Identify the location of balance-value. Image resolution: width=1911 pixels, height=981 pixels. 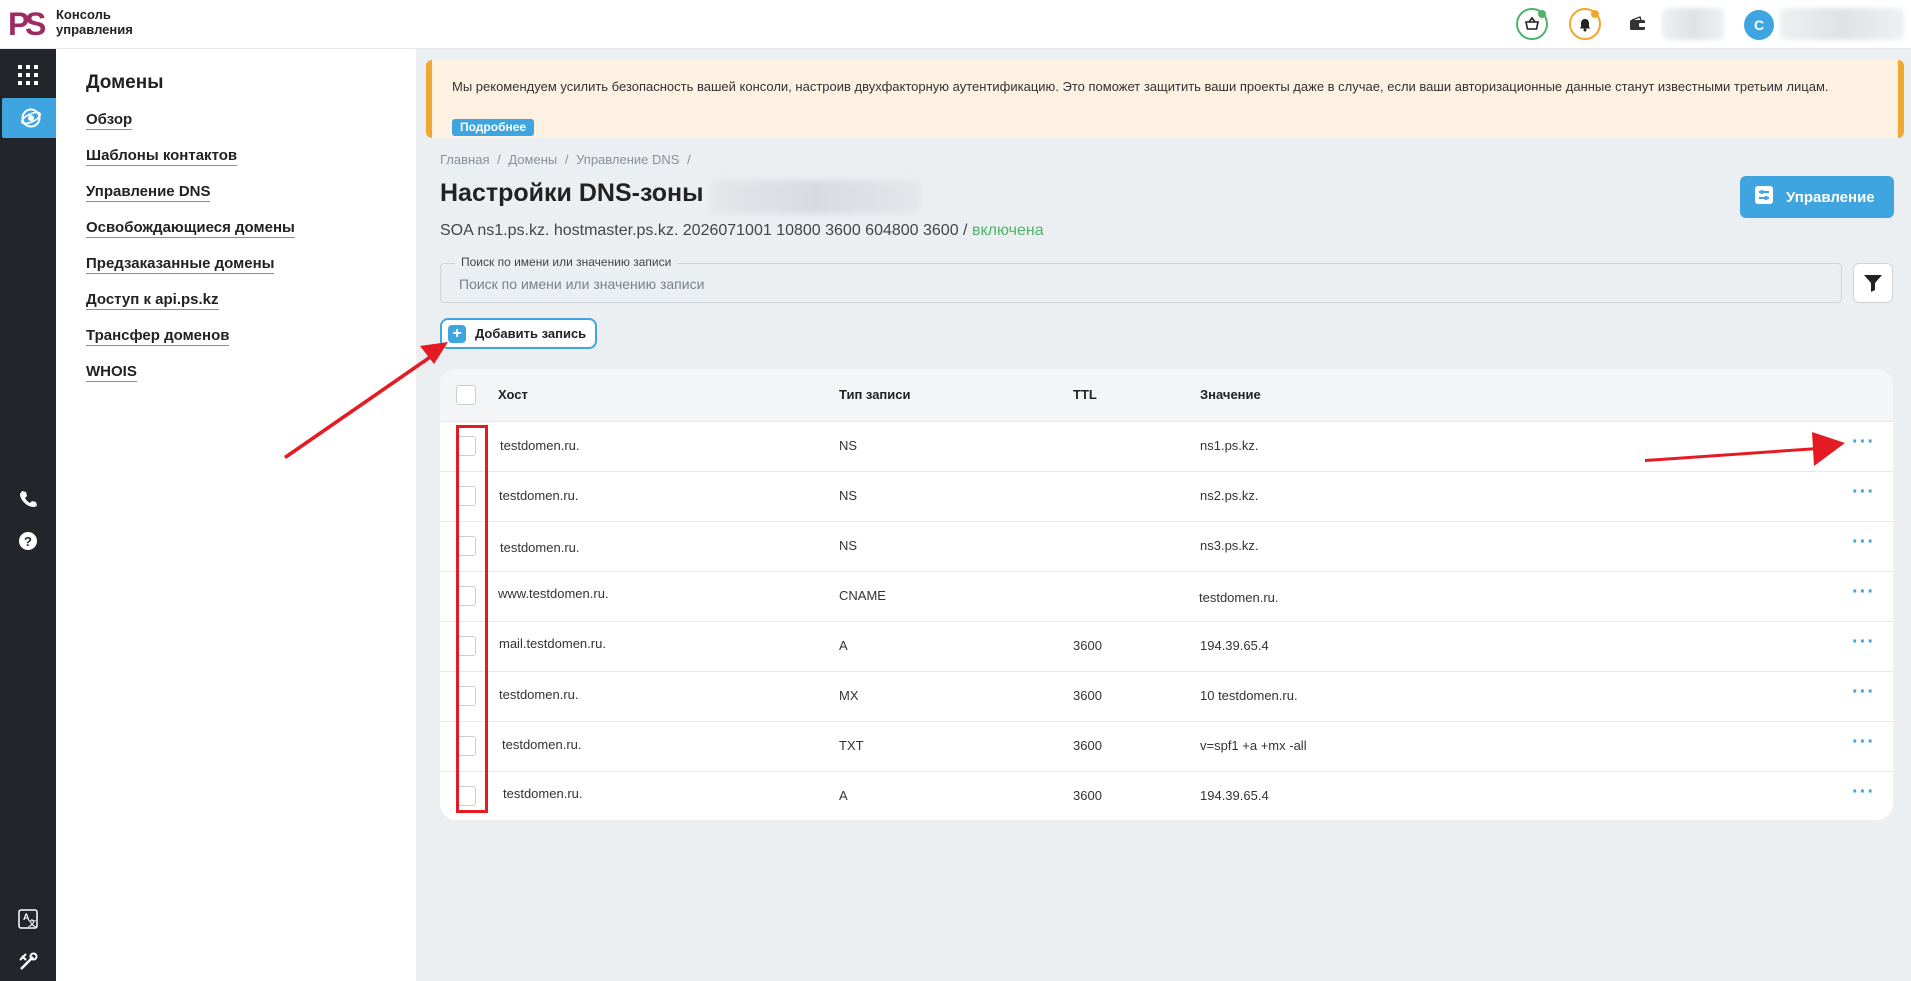
(1693, 24).